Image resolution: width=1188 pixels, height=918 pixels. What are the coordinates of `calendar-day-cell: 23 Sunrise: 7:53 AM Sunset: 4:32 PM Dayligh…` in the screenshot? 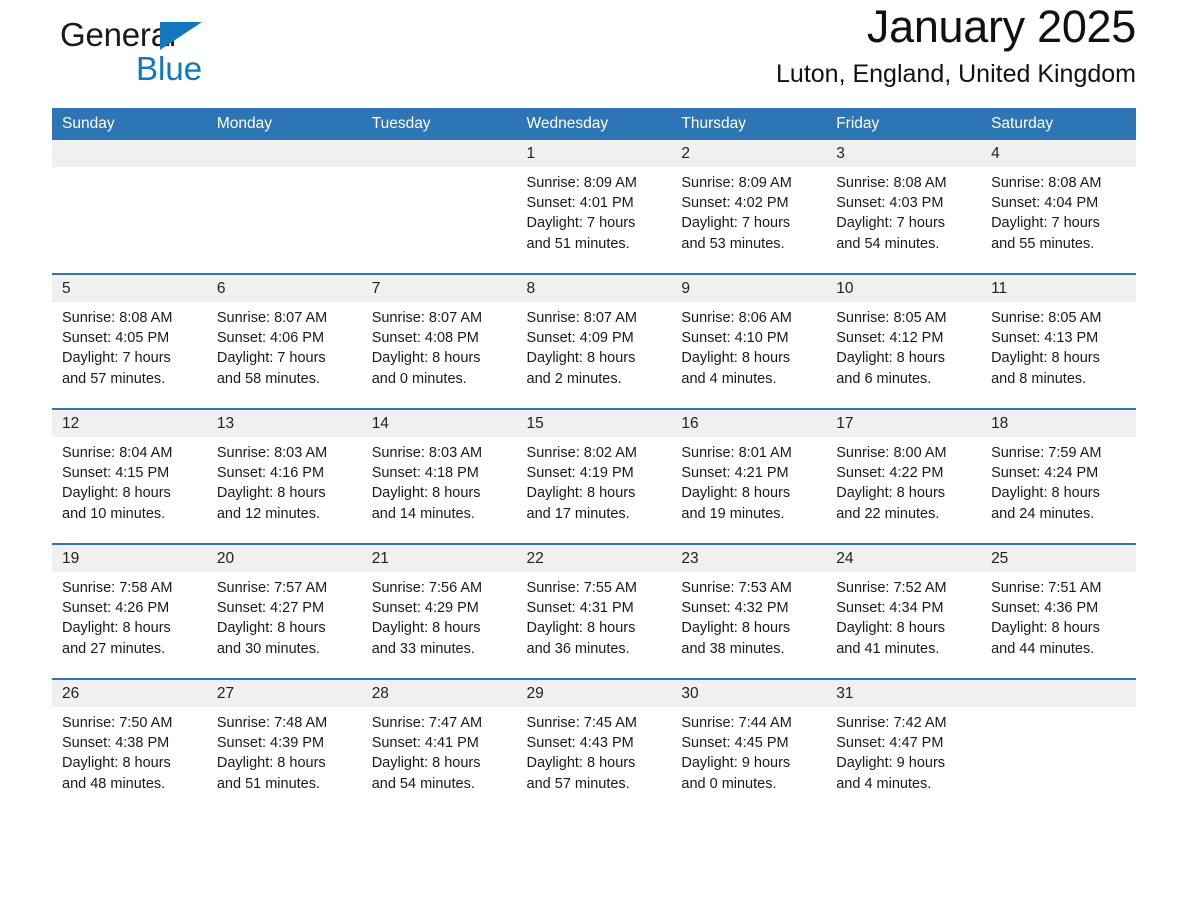 It's located at (749, 611).